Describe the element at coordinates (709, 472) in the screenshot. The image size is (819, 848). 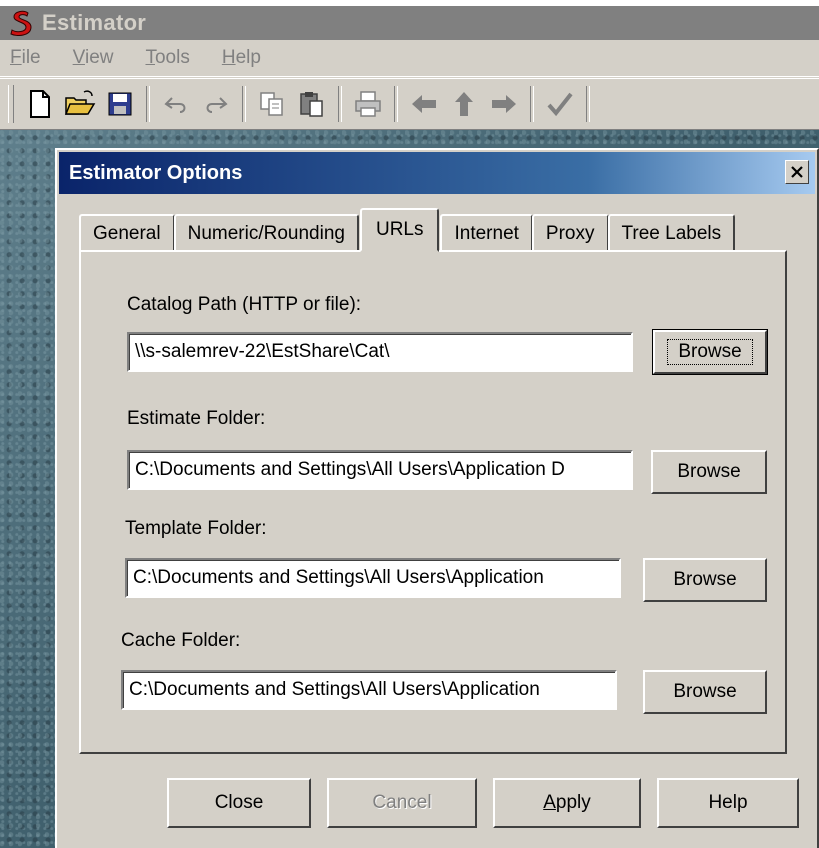
I see `estimate-browse-button: Browse` at that location.